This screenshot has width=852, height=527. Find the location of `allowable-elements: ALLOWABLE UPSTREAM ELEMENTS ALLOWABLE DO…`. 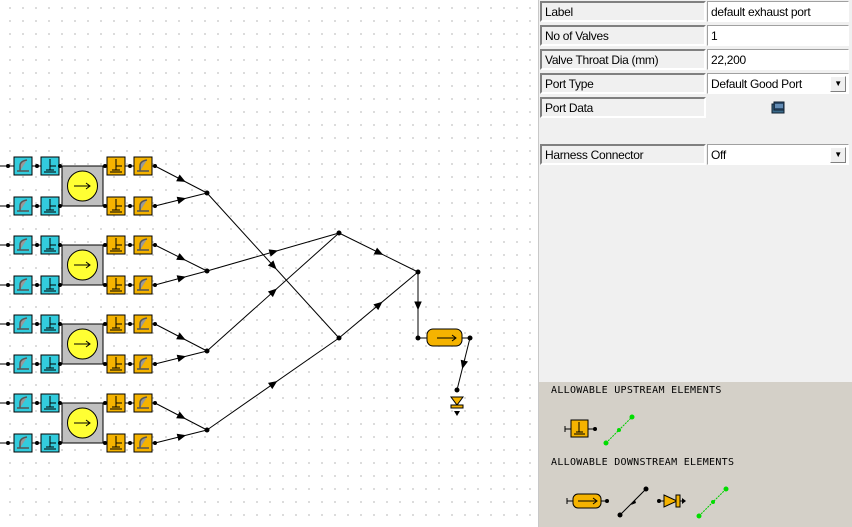

allowable-elements: ALLOWABLE UPSTREAM ELEMENTS ALLOWABLE DO… is located at coordinates (695, 454).